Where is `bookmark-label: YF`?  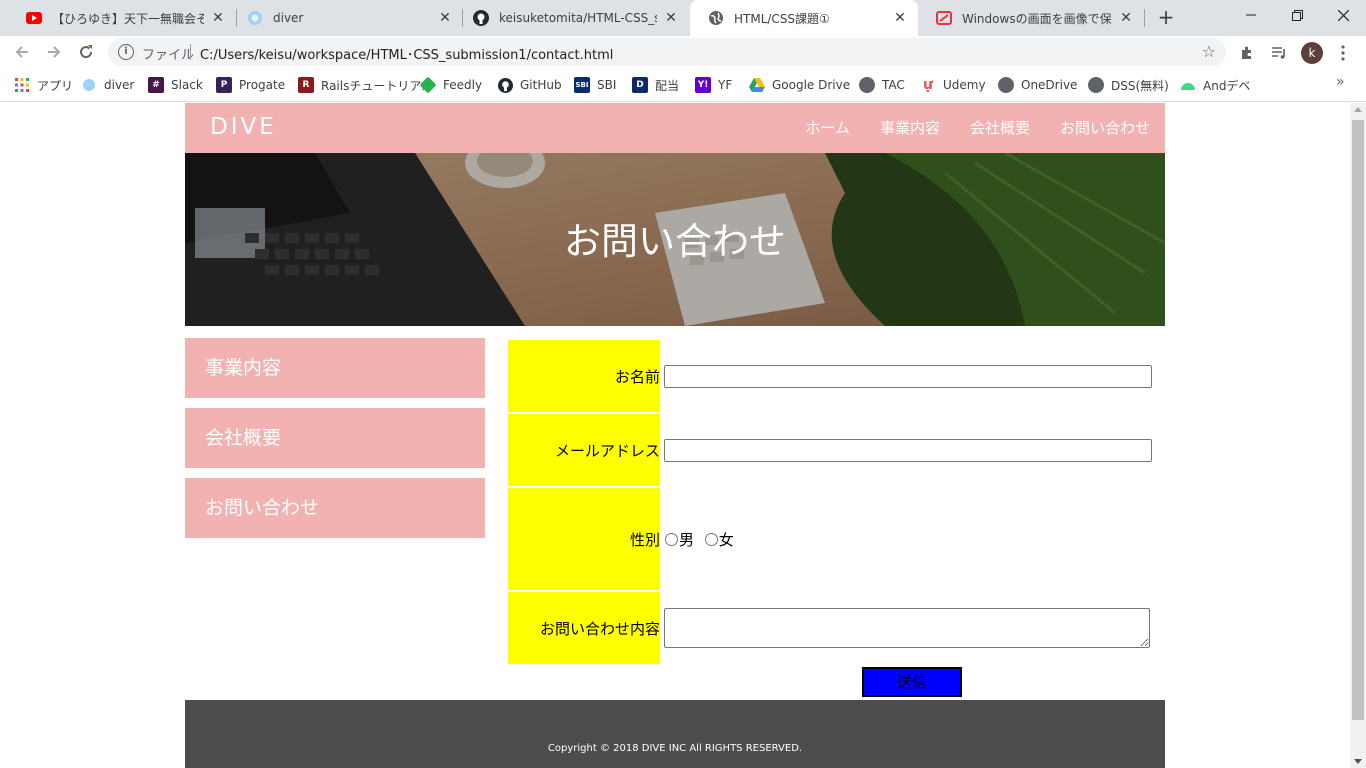
bookmark-label: YF is located at coordinates (725, 85).